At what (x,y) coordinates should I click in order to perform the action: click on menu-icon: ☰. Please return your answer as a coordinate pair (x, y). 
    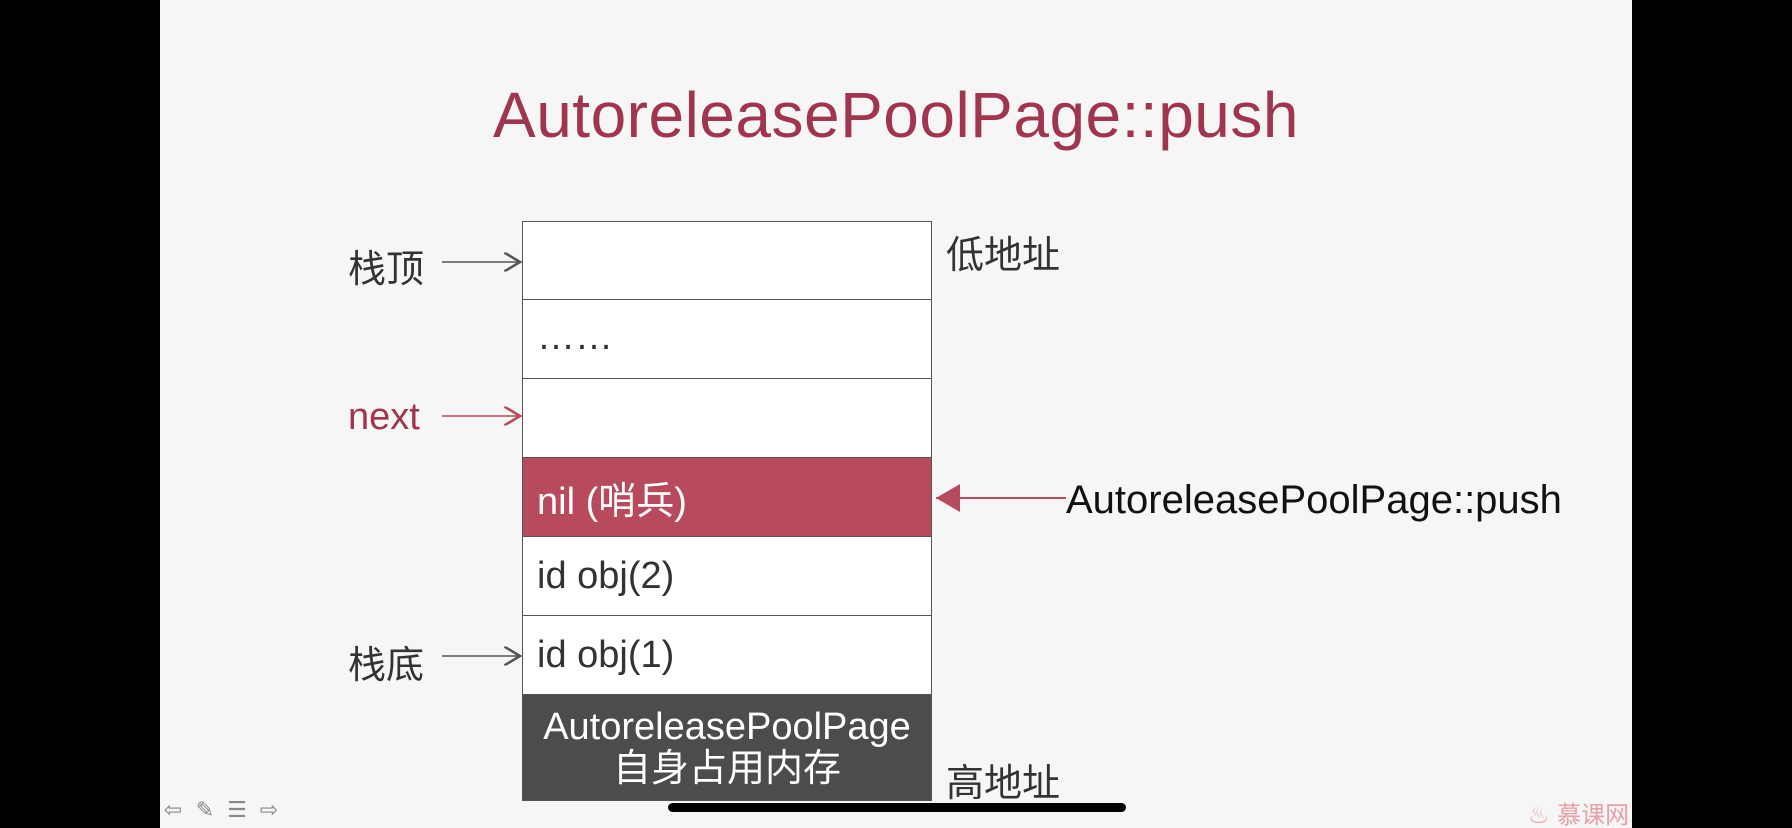
    Looking at the image, I should click on (237, 810).